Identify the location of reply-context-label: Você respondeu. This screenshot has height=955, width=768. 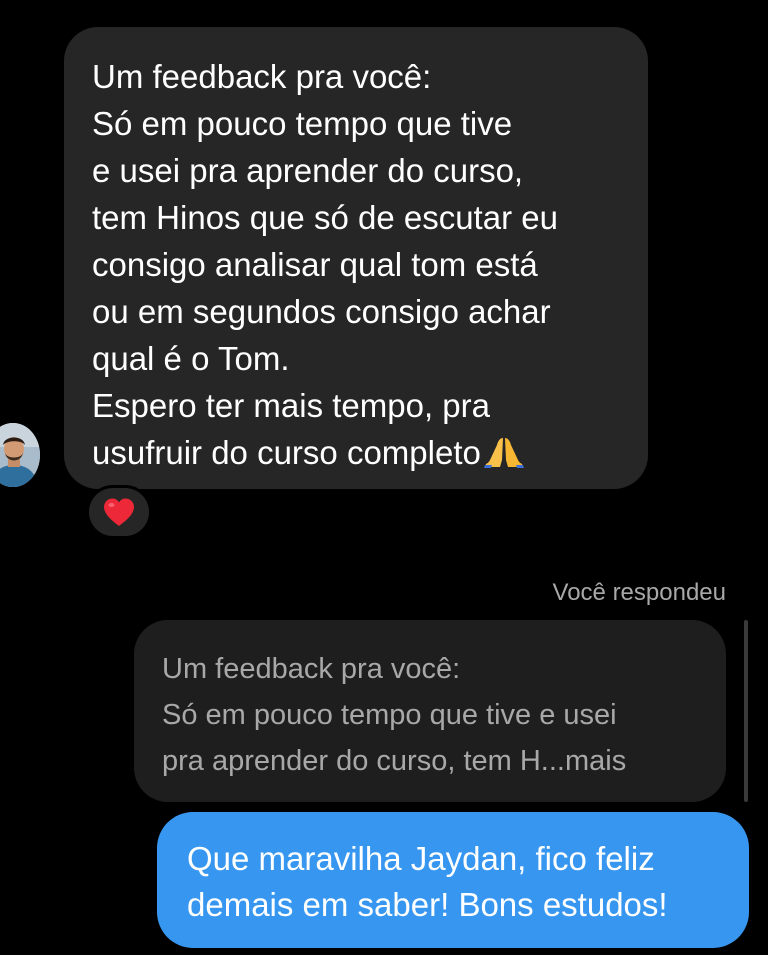
(639, 592).